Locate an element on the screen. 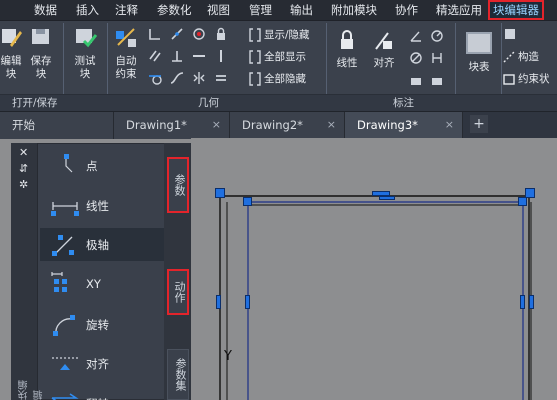 Image resolution: width=557 pixels, height=400 pixels. edit-block-button: 编辑 块 is located at coordinates (11, 53).